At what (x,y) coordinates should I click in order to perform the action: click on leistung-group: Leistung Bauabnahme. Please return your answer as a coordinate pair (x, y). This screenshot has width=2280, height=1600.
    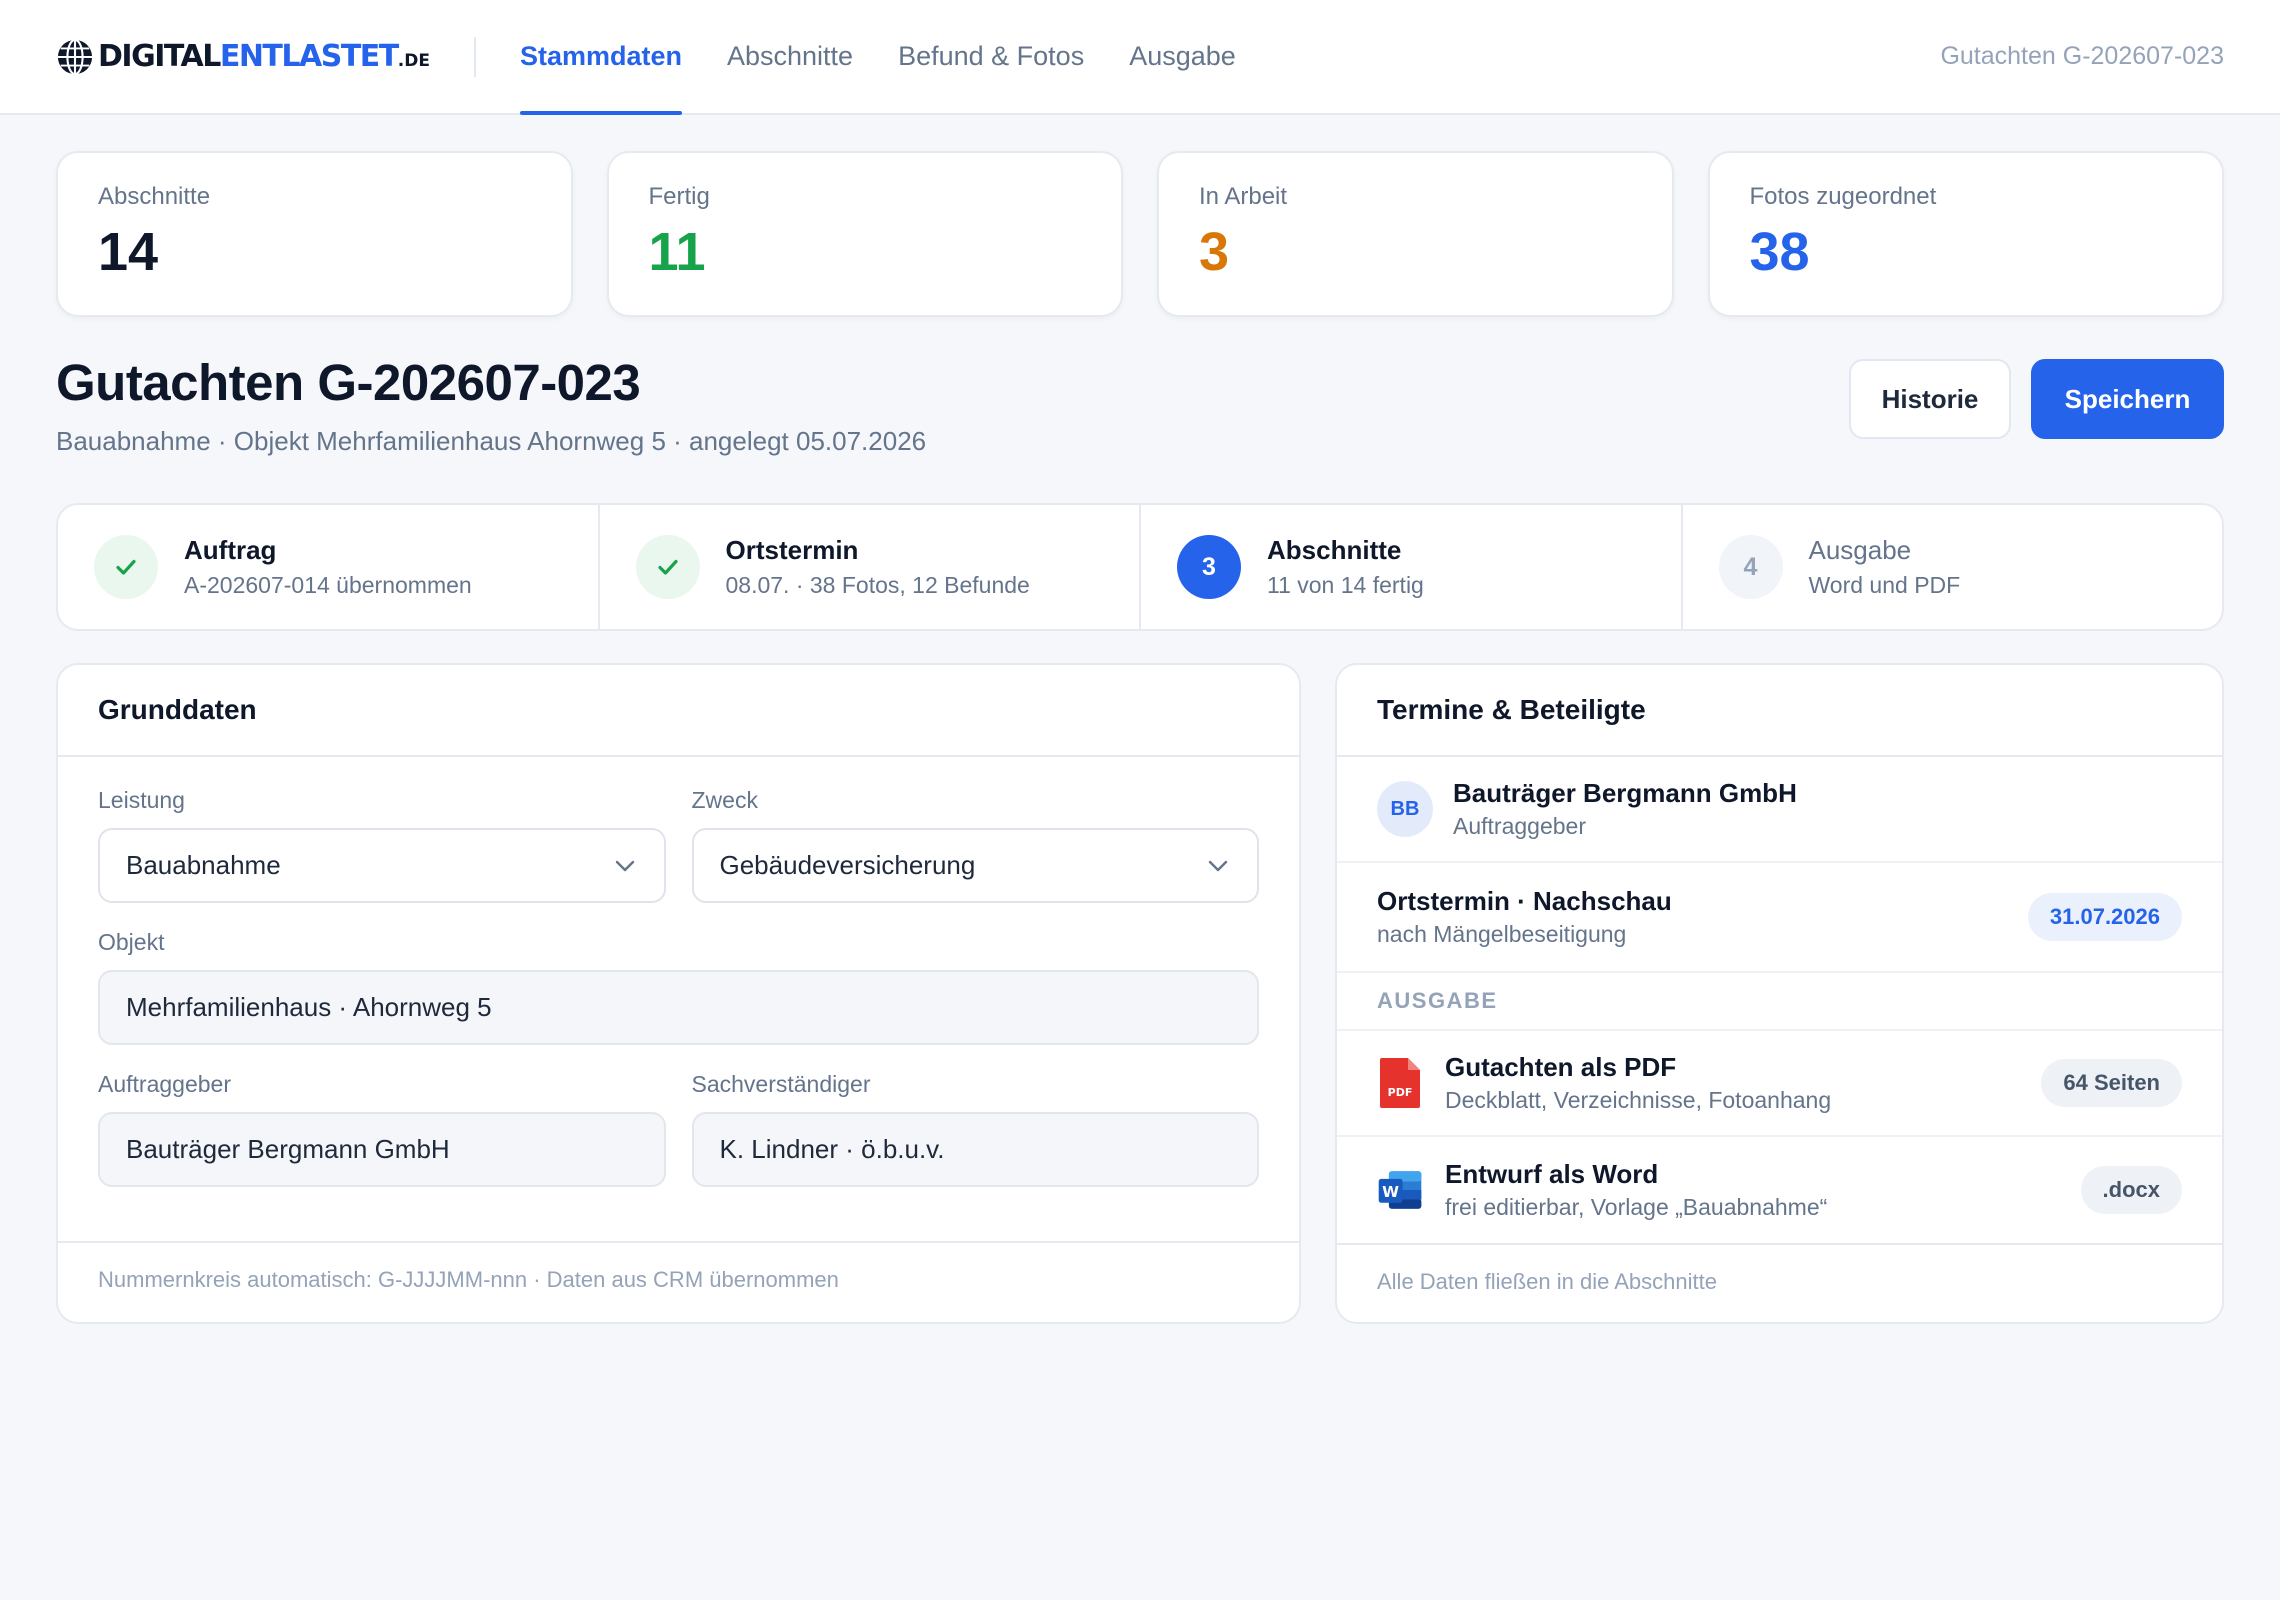
    Looking at the image, I should click on (382, 845).